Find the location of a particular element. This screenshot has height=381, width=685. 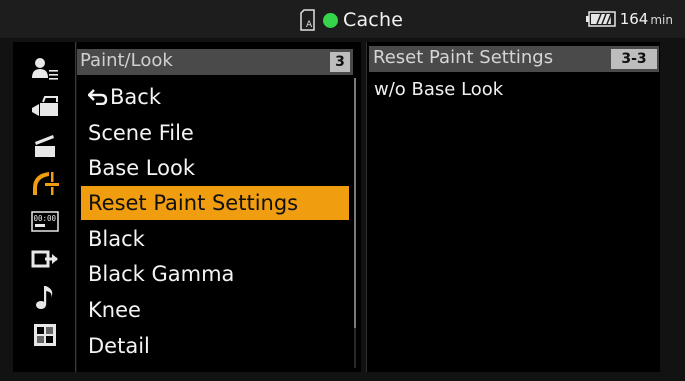

menu-item-reset-paint-settings: Reset Paint Settings is located at coordinates (215, 203).